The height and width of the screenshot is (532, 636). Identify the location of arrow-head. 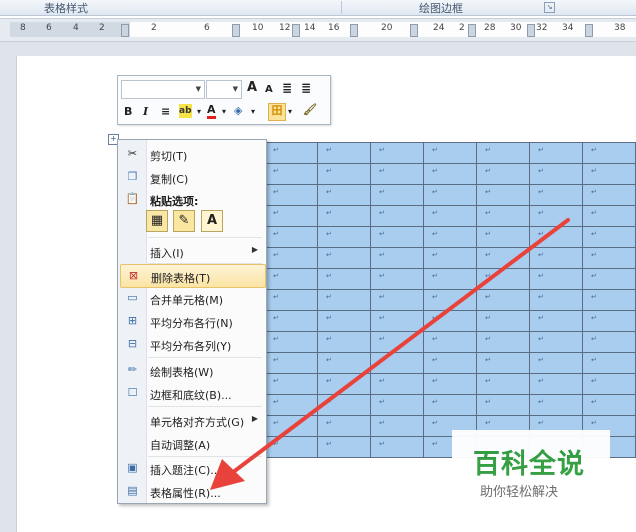
(227, 474).